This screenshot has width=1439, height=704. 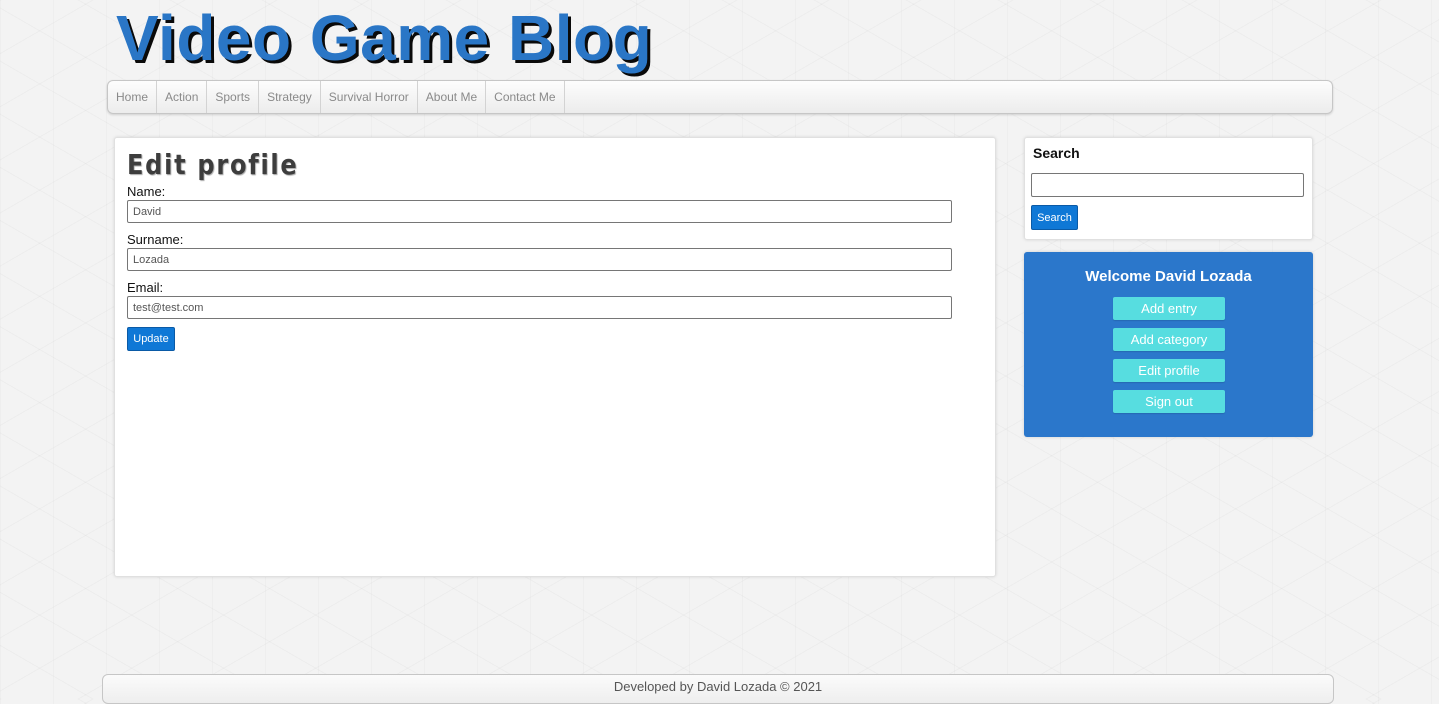 What do you see at coordinates (146, 191) in the screenshot?
I see `name-label: Name:` at bounding box center [146, 191].